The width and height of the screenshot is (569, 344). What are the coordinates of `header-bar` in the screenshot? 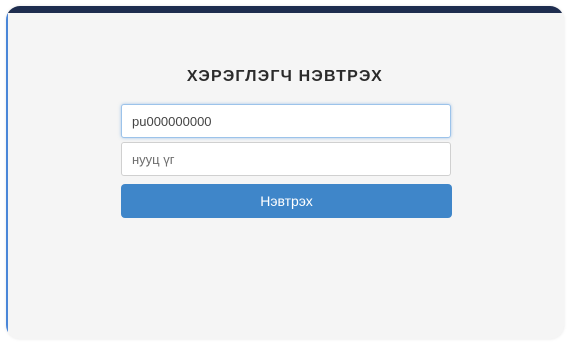 It's located at (285, 9).